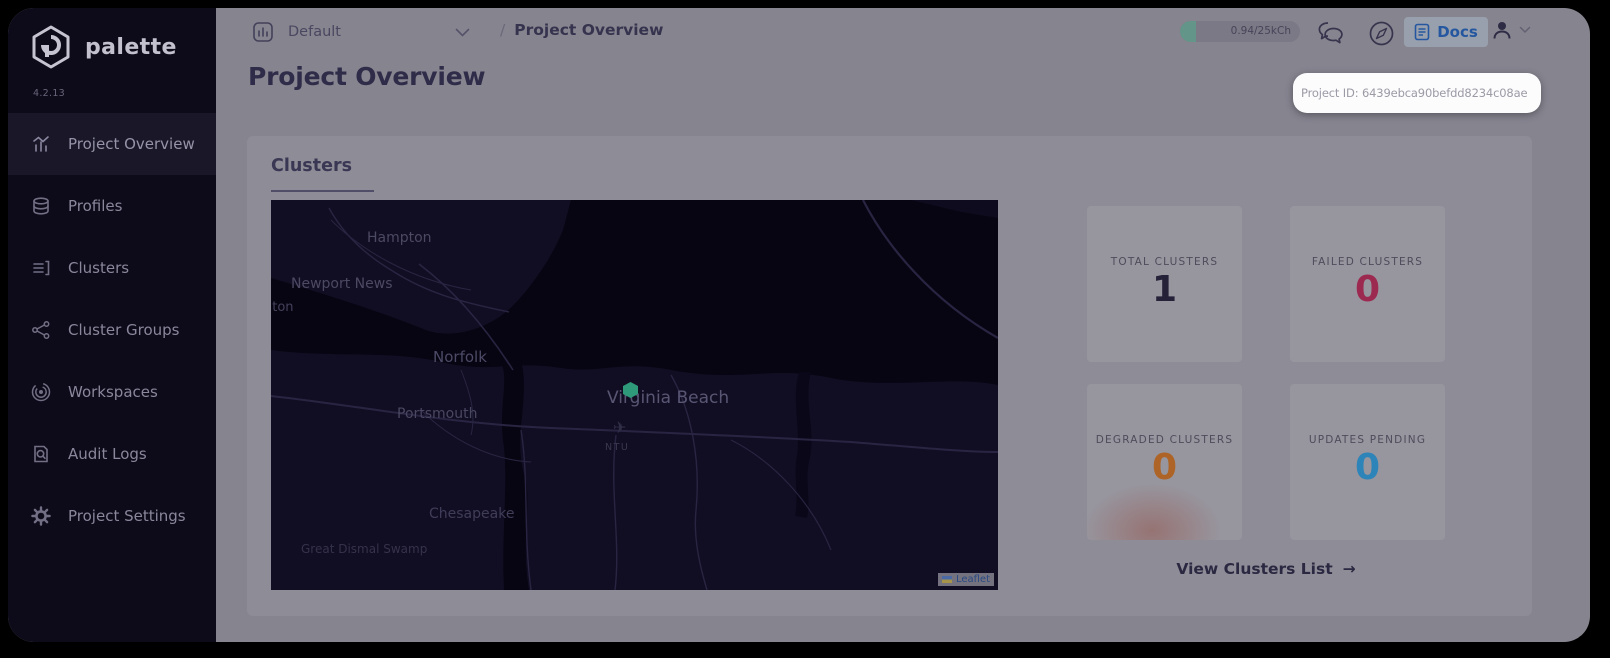 This screenshot has height=658, width=1610. Describe the element at coordinates (95, 206) in the screenshot. I see `sidebar-item-label: Profiles` at that location.